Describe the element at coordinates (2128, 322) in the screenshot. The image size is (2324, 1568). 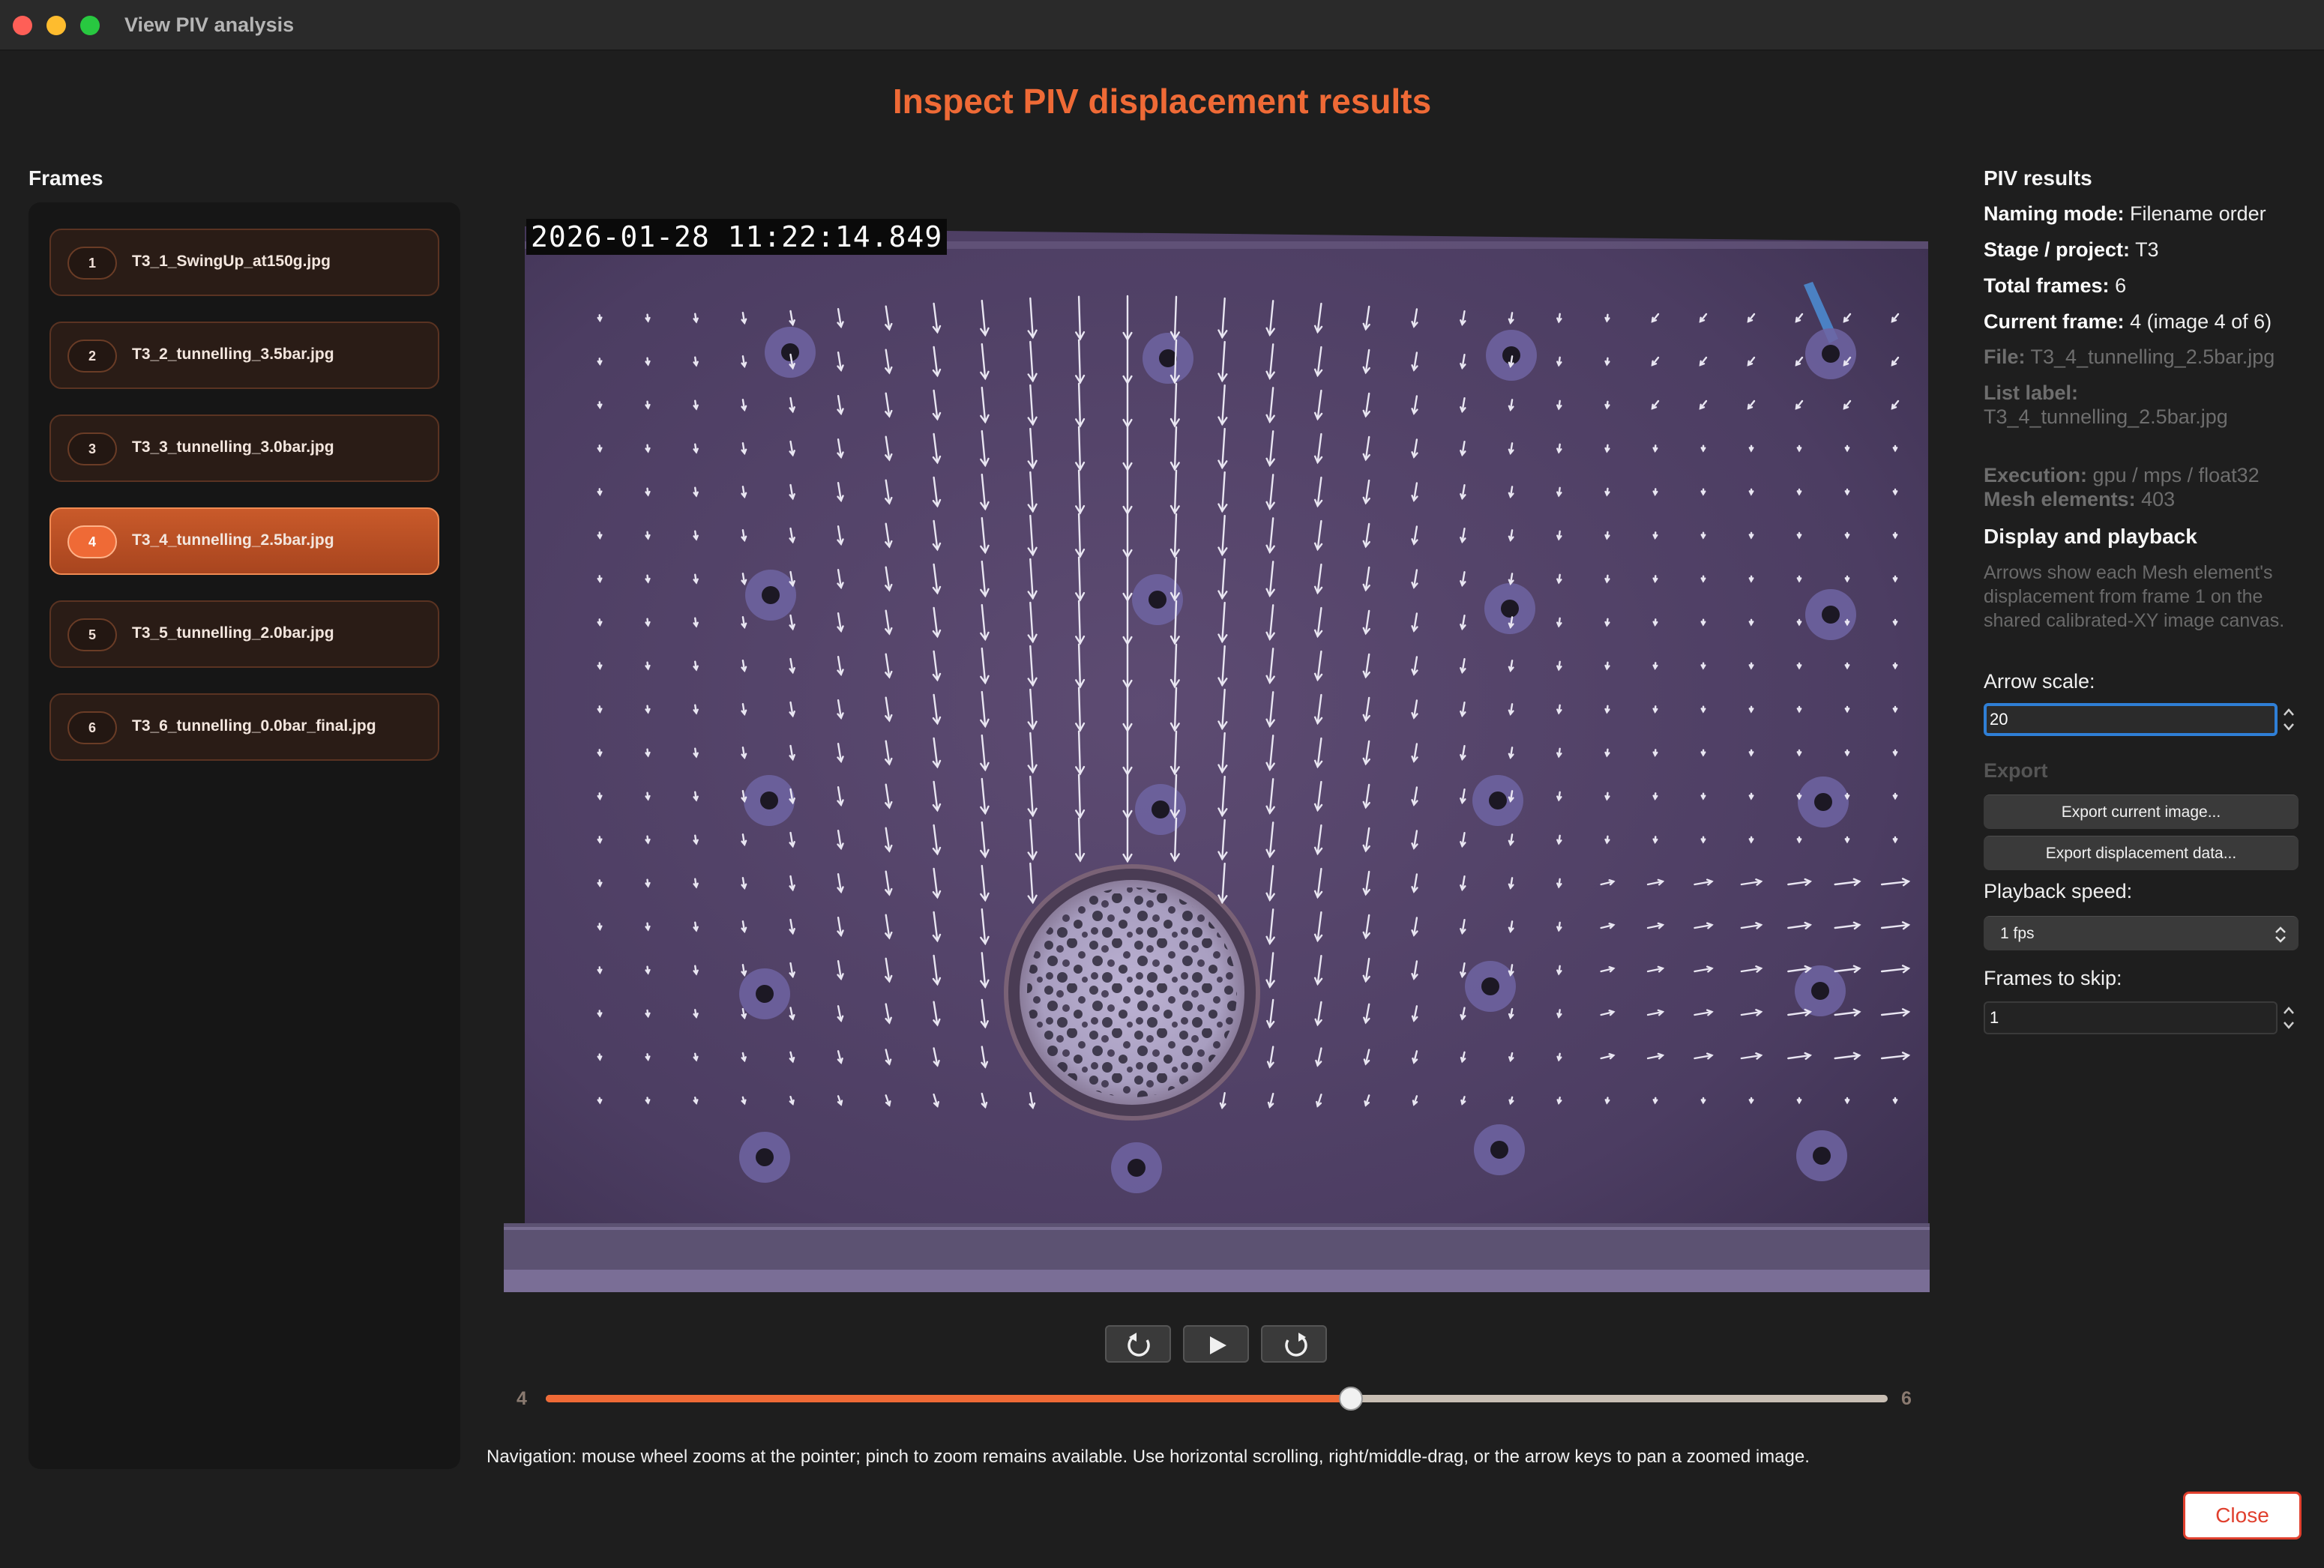
I see `current-frame-row: Current frame: 4 (image 4 of 6)` at that location.